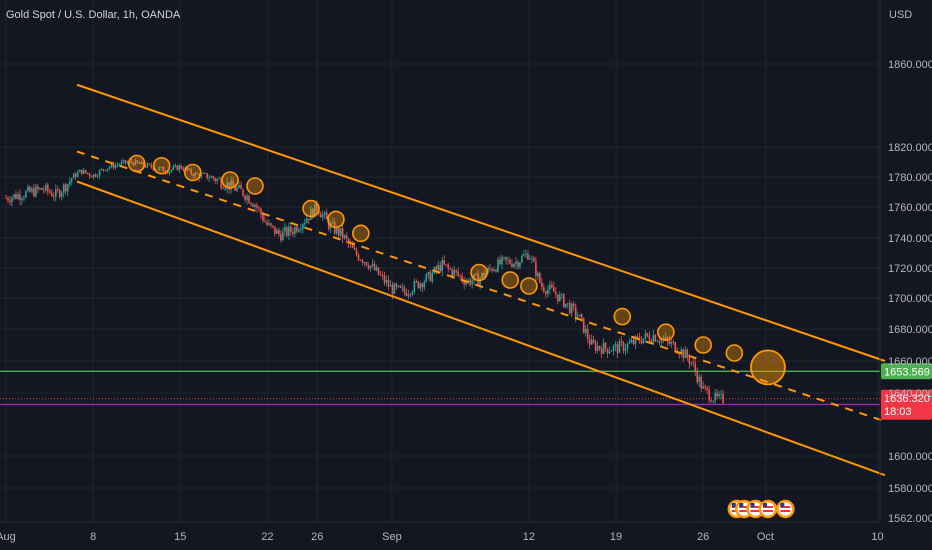 The height and width of the screenshot is (550, 932). Describe the element at coordinates (910, 178) in the screenshot. I see `y-tick-label: 1780.000` at that location.